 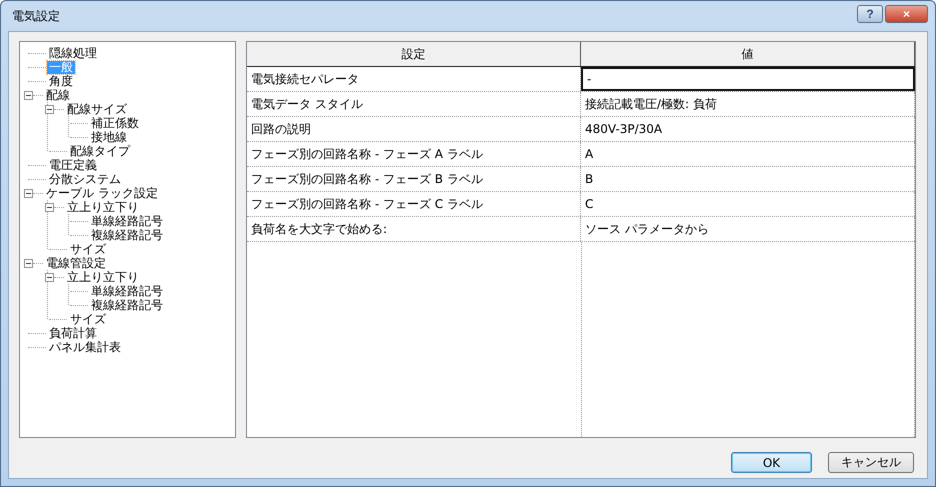 I want to click on table-cell: A, so click(x=748, y=154).